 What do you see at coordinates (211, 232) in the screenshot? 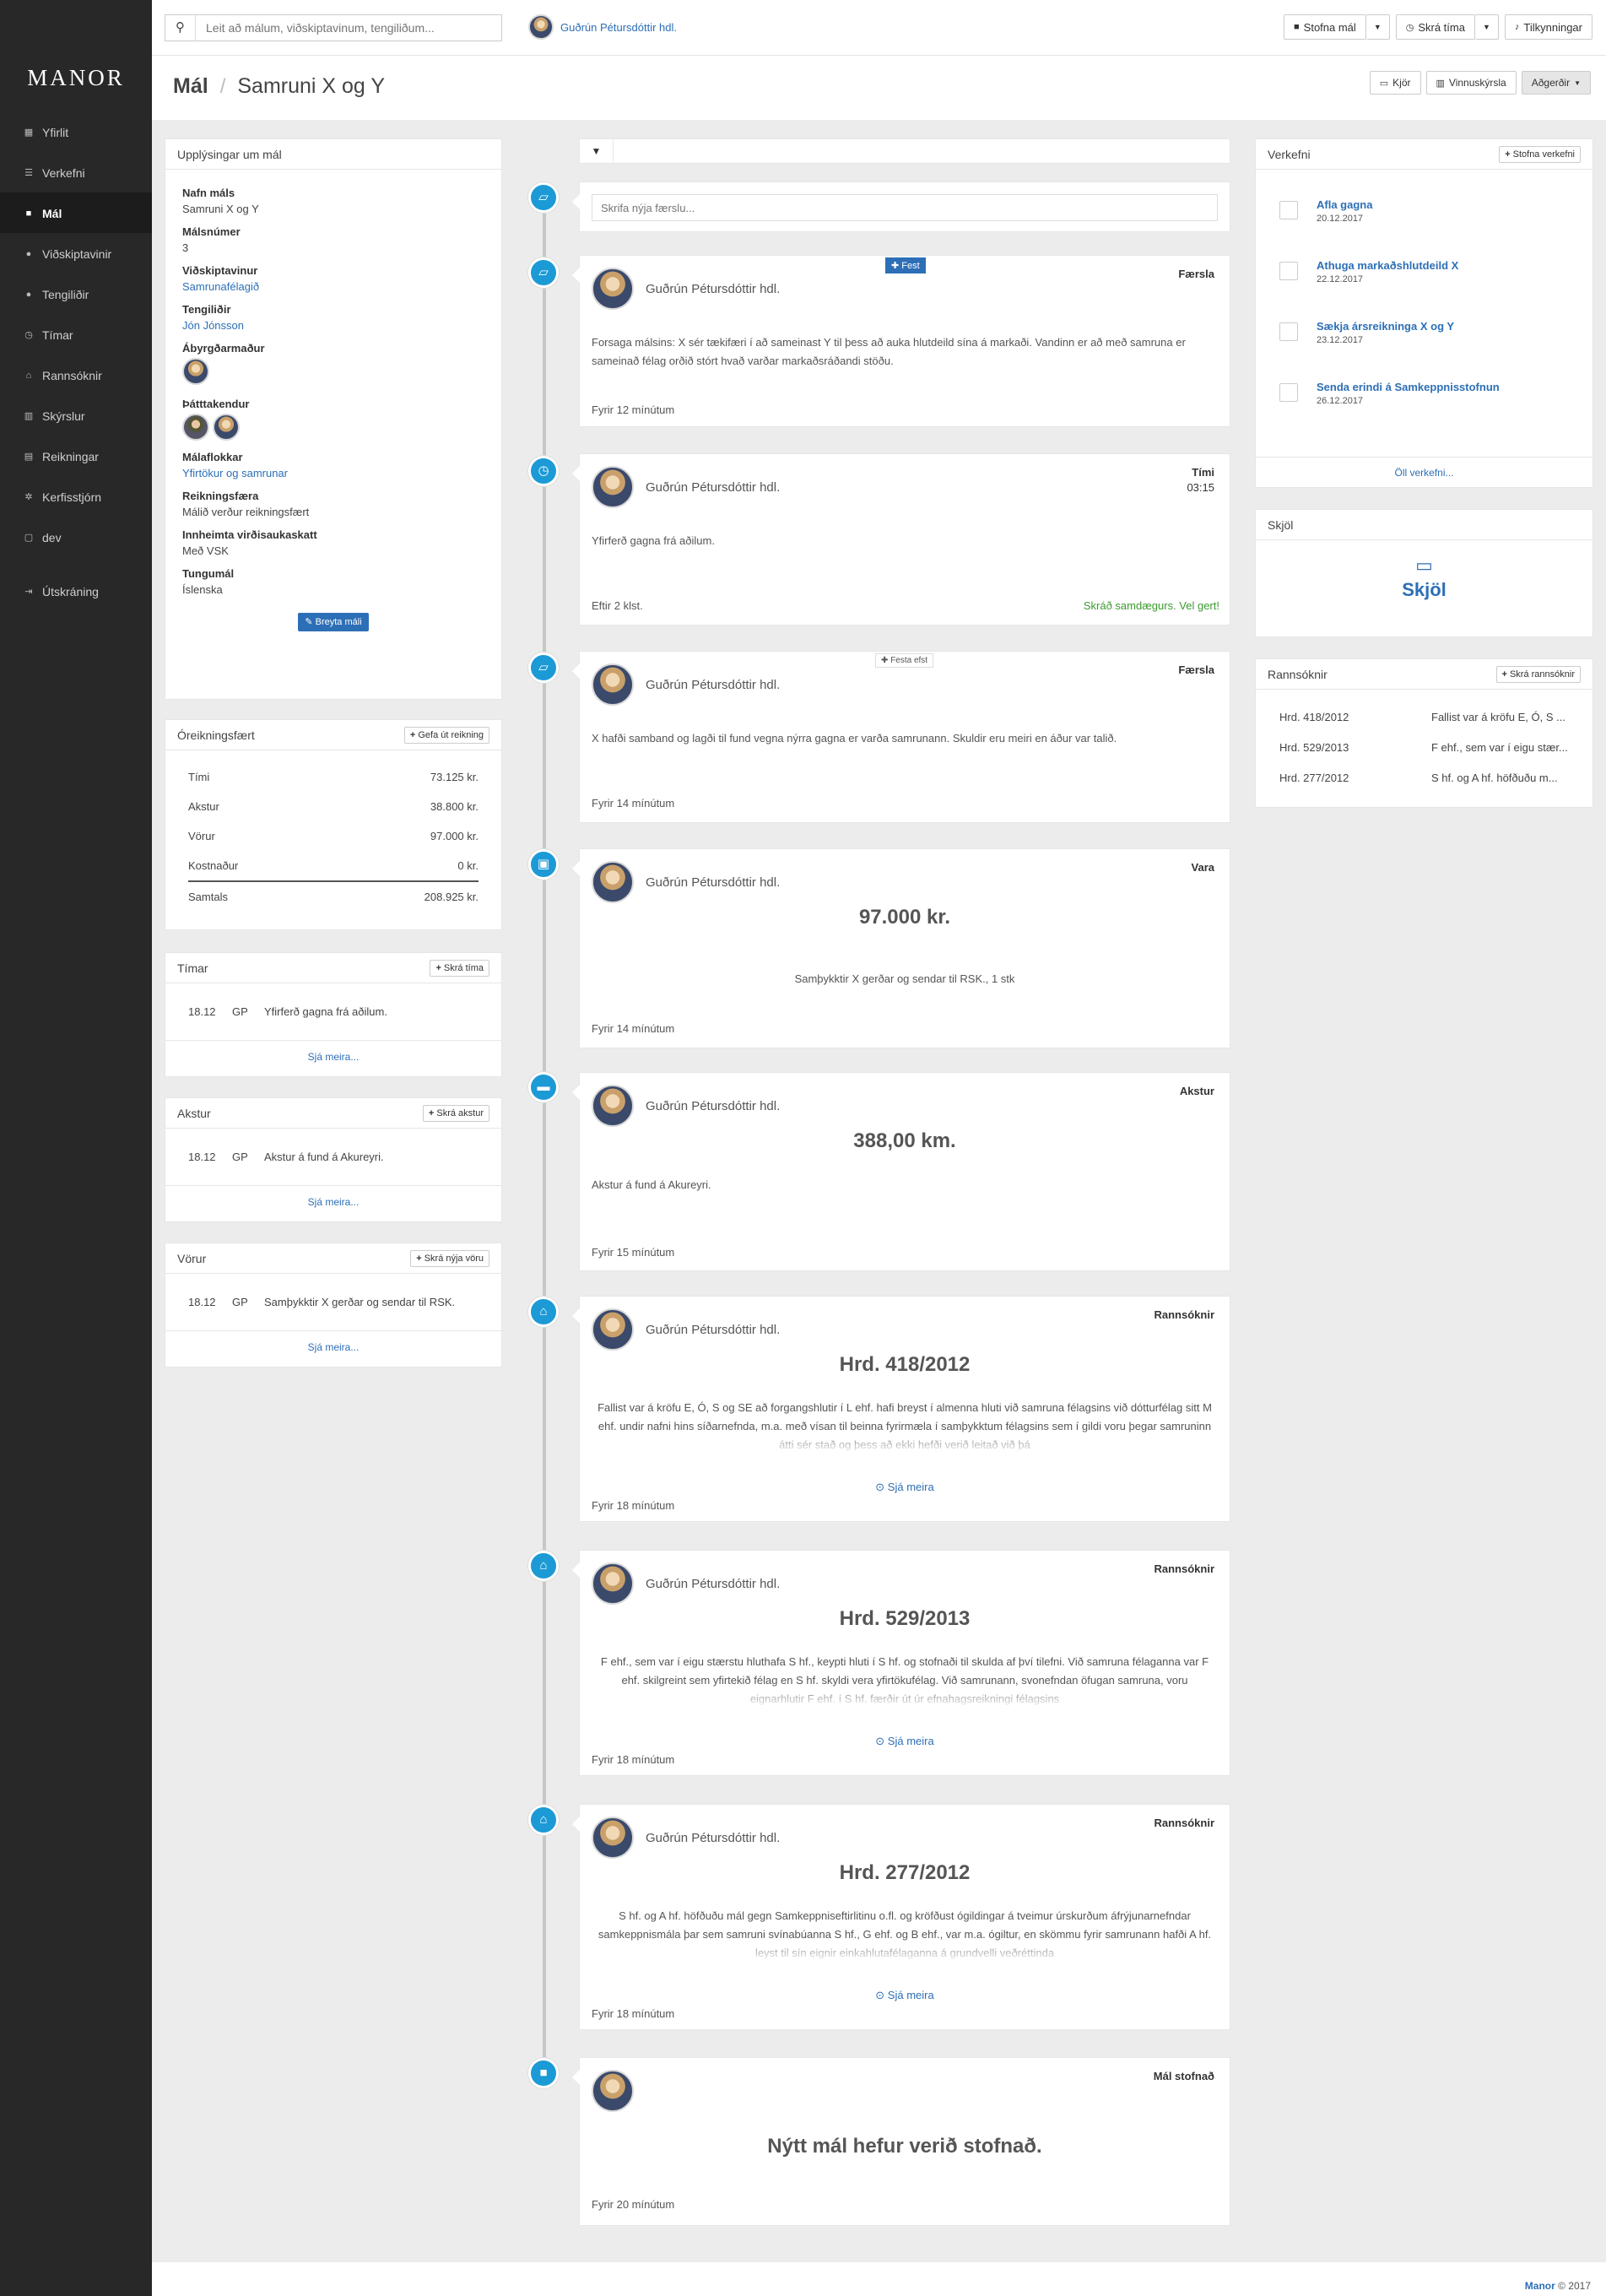
I see `case-number-label: Málsnúmer` at bounding box center [211, 232].